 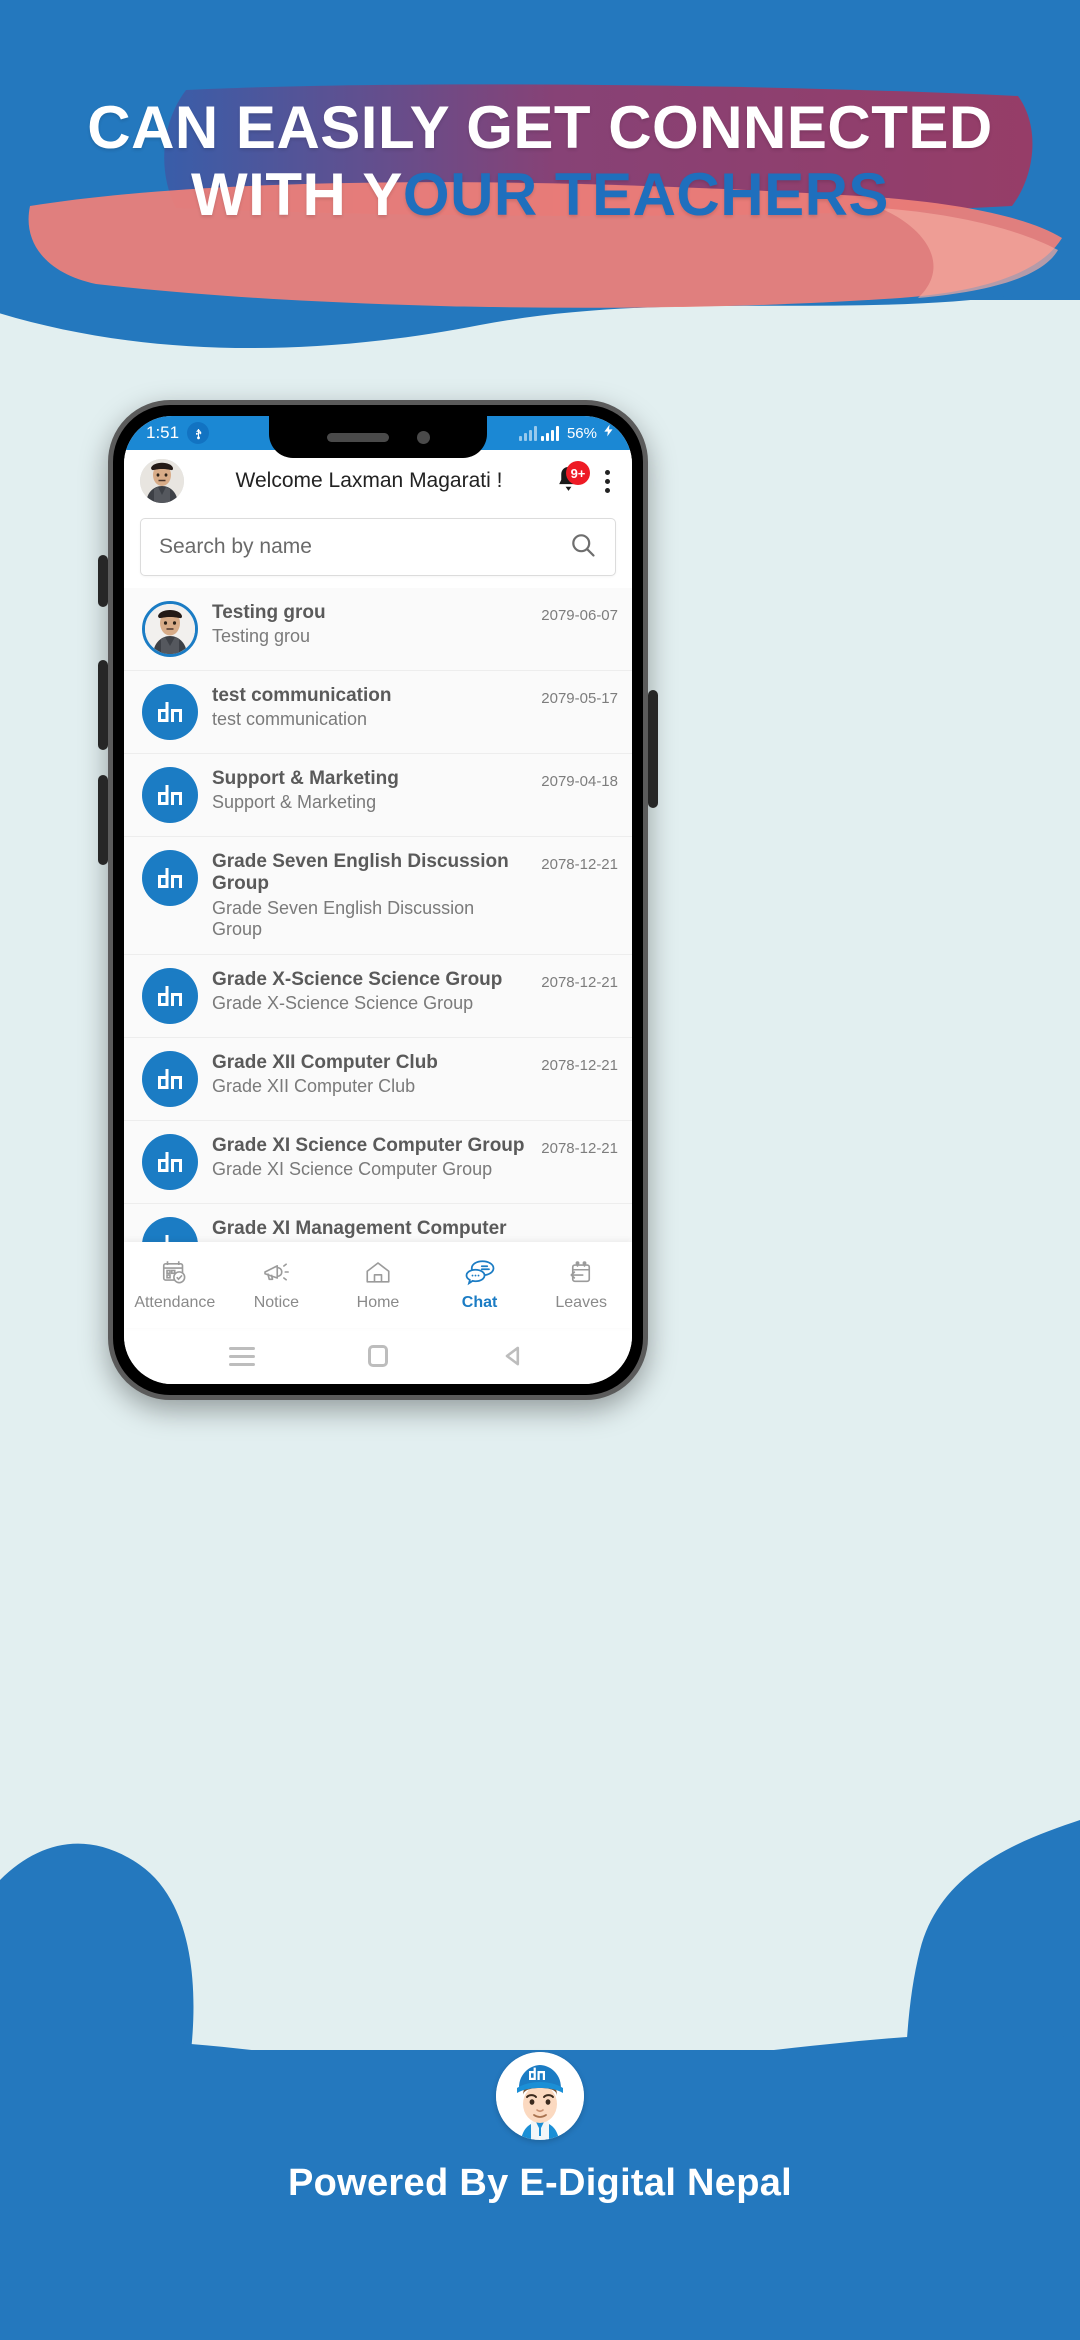 What do you see at coordinates (607, 481) in the screenshot?
I see `kebab-menu-icon` at bounding box center [607, 481].